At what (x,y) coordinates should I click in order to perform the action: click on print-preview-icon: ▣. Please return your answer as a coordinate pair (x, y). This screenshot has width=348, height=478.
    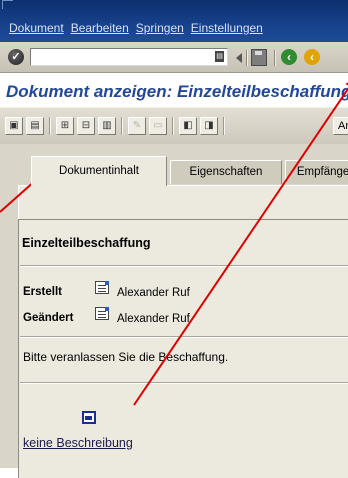
    Looking at the image, I should click on (14, 126).